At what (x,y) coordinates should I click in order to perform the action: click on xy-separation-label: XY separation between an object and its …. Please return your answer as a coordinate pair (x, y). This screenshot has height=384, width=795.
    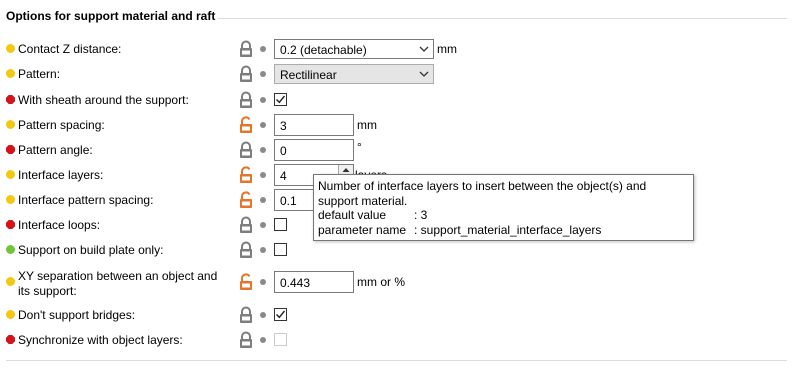
    Looking at the image, I should click on (118, 283).